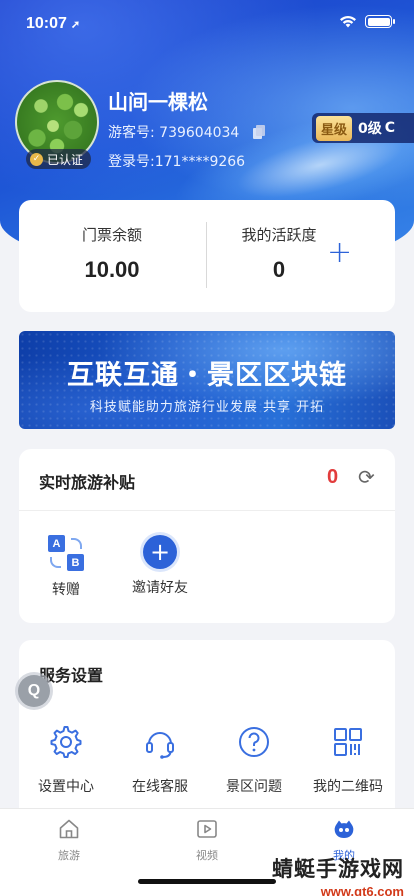 The image size is (414, 896). Describe the element at coordinates (160, 787) in the screenshot. I see `online-support-label: 在线客服` at that location.